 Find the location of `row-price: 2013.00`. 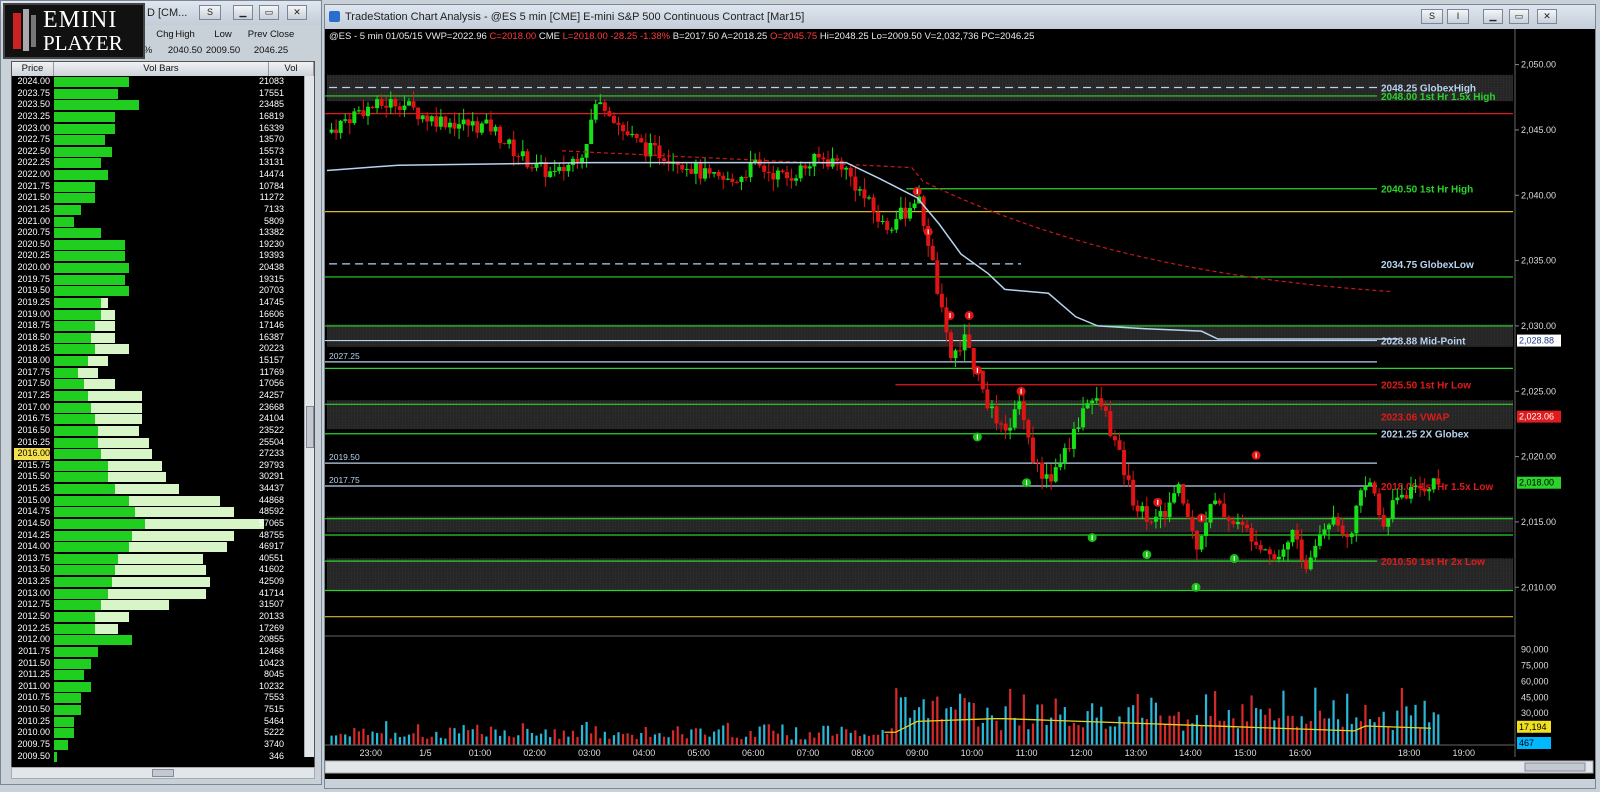

row-price: 2013.00 is located at coordinates (33, 592).